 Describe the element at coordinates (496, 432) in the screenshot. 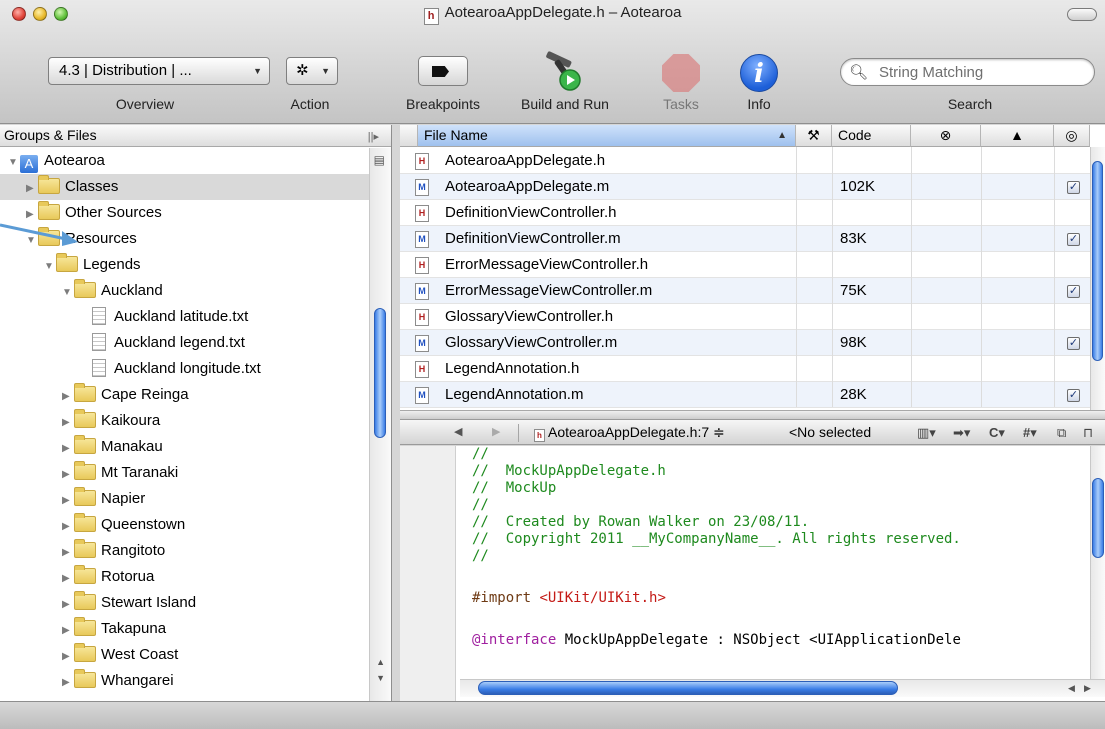

I see `go-forward-icon: ▶` at that location.